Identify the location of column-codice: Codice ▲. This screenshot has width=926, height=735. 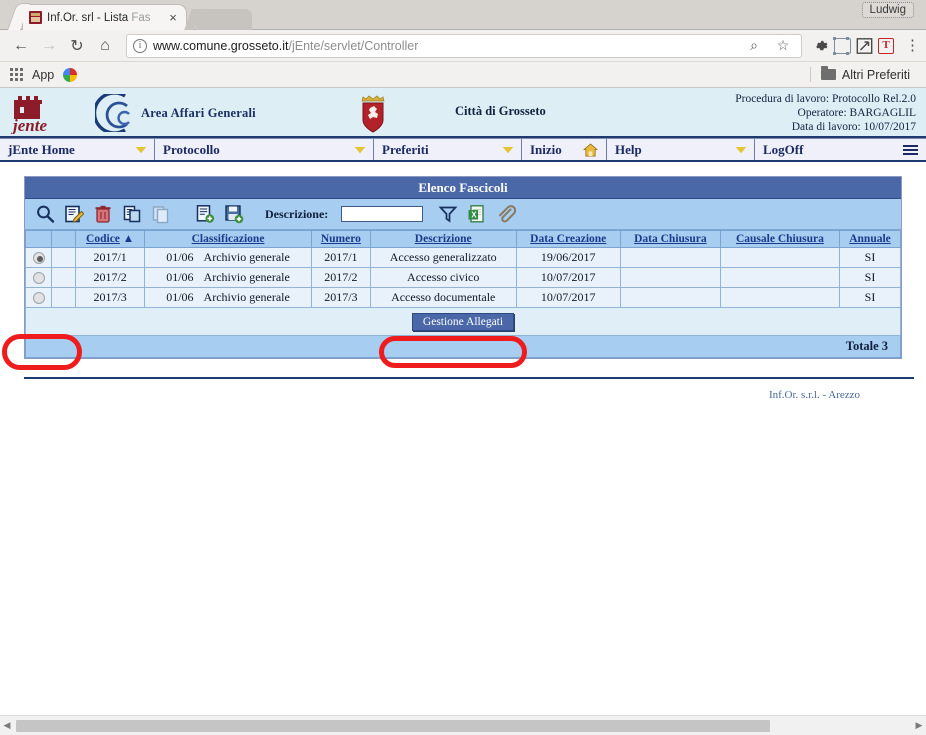
(110, 239).